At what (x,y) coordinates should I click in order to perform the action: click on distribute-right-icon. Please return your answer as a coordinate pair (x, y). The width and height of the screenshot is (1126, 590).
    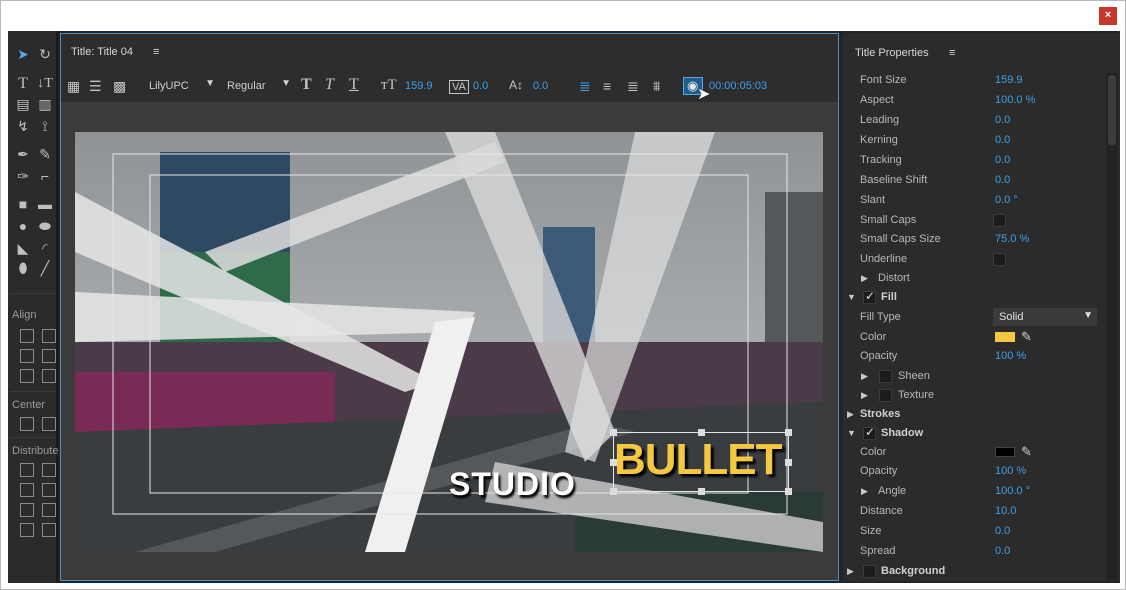
    Looking at the image, I should click on (27, 510).